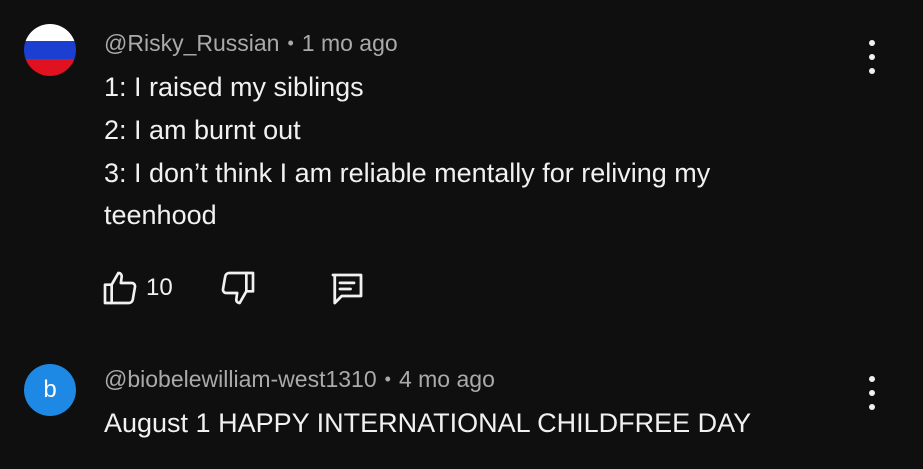 Image resolution: width=923 pixels, height=469 pixels. What do you see at coordinates (159, 287) in the screenshot?
I see `like-count: 10` at bounding box center [159, 287].